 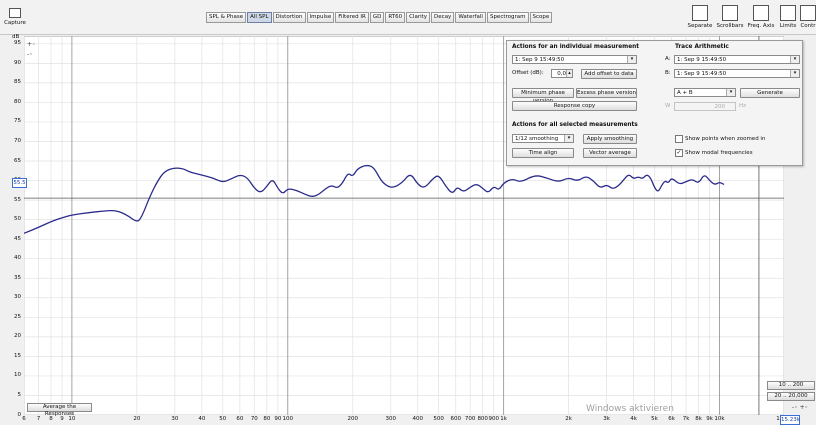 I want to click on y-tick-label: 50, so click(x=17, y=219).